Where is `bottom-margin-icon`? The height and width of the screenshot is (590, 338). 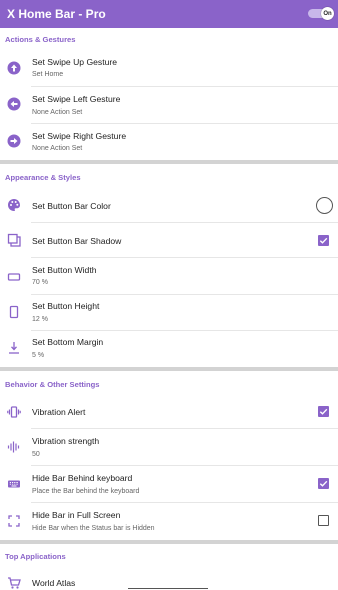 bottom-margin-icon is located at coordinates (14, 348).